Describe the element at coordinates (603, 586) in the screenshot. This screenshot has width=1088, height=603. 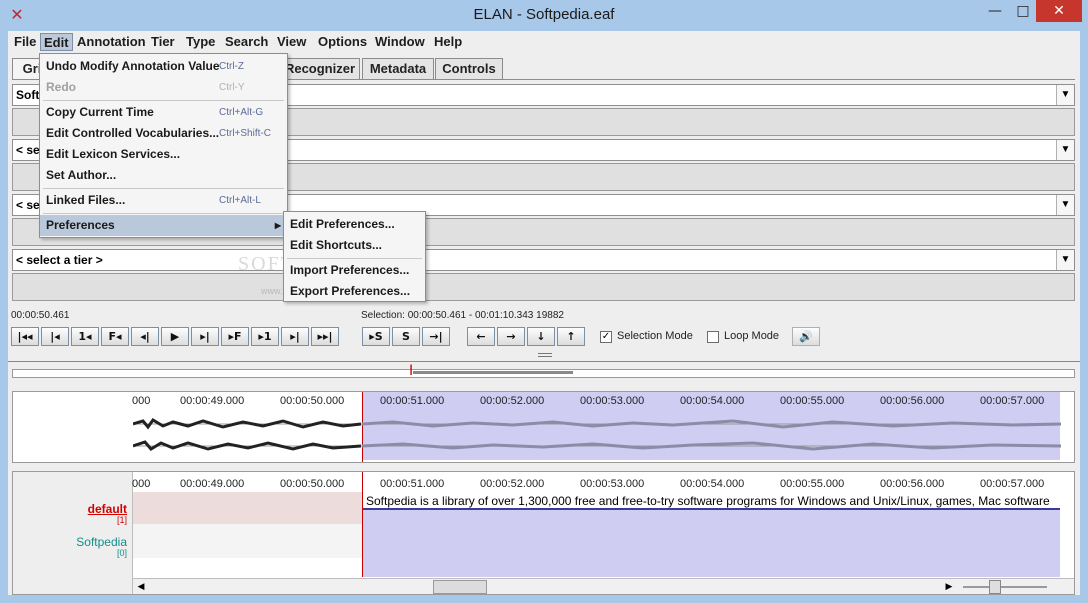
I see `timeline-scrollbar: ◀ ▶` at that location.